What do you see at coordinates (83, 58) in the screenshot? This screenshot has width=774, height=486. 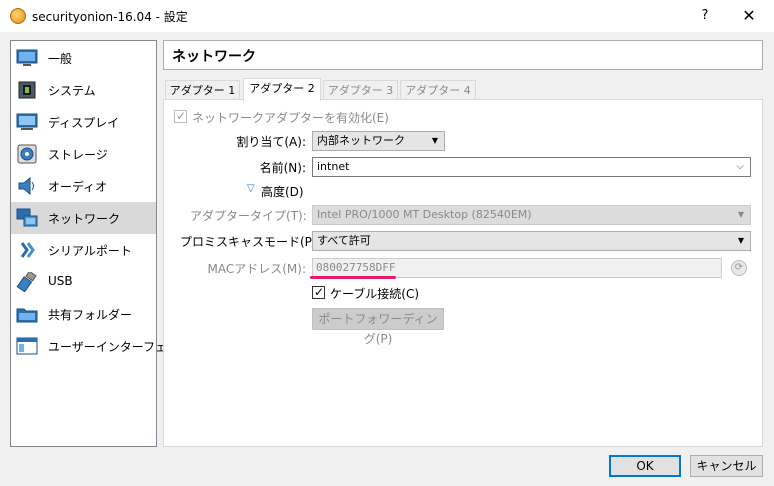 I see `sidebar-item-general: 一般` at bounding box center [83, 58].